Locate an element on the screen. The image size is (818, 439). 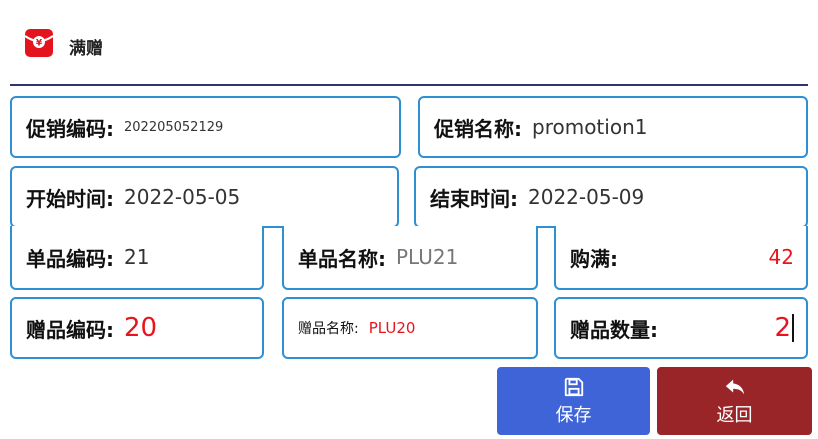
promo-name-value: promotion1 is located at coordinates (590, 127).